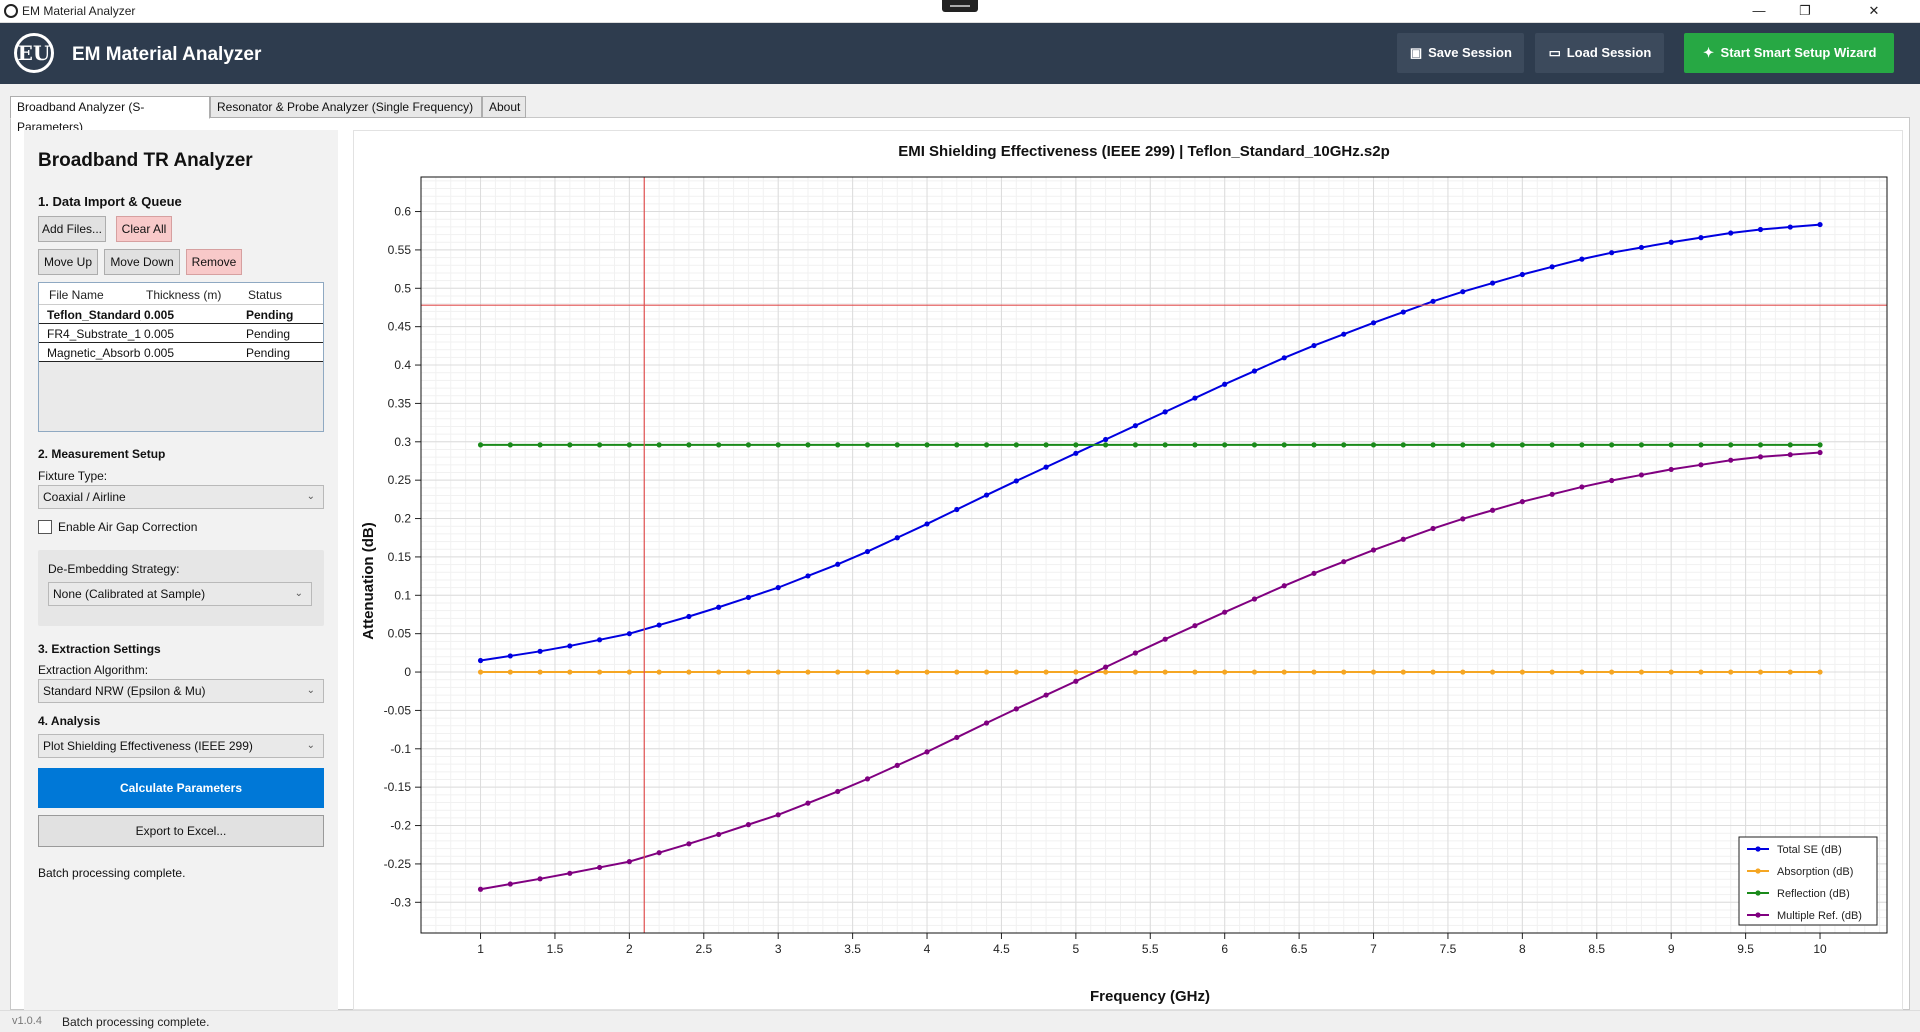 The width and height of the screenshot is (1920, 1032). I want to click on x-tick-label: 7, so click(1373, 949).